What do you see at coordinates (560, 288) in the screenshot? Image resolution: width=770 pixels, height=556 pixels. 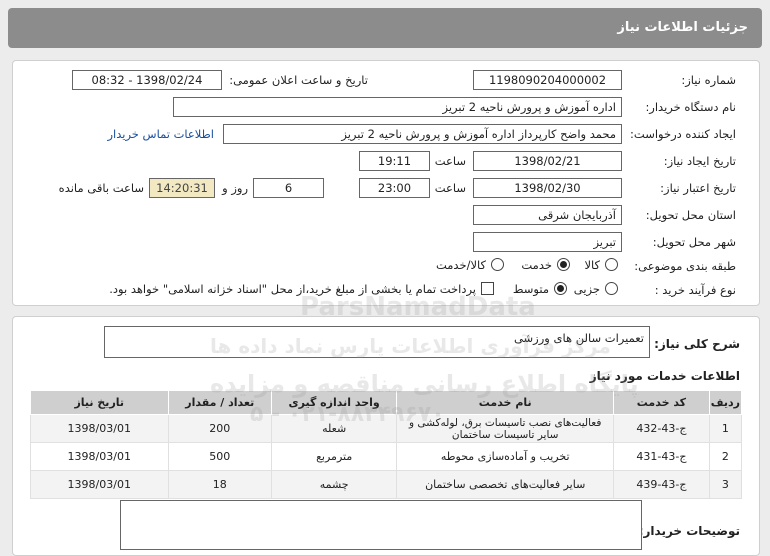 I see `process-radio-medium` at bounding box center [560, 288].